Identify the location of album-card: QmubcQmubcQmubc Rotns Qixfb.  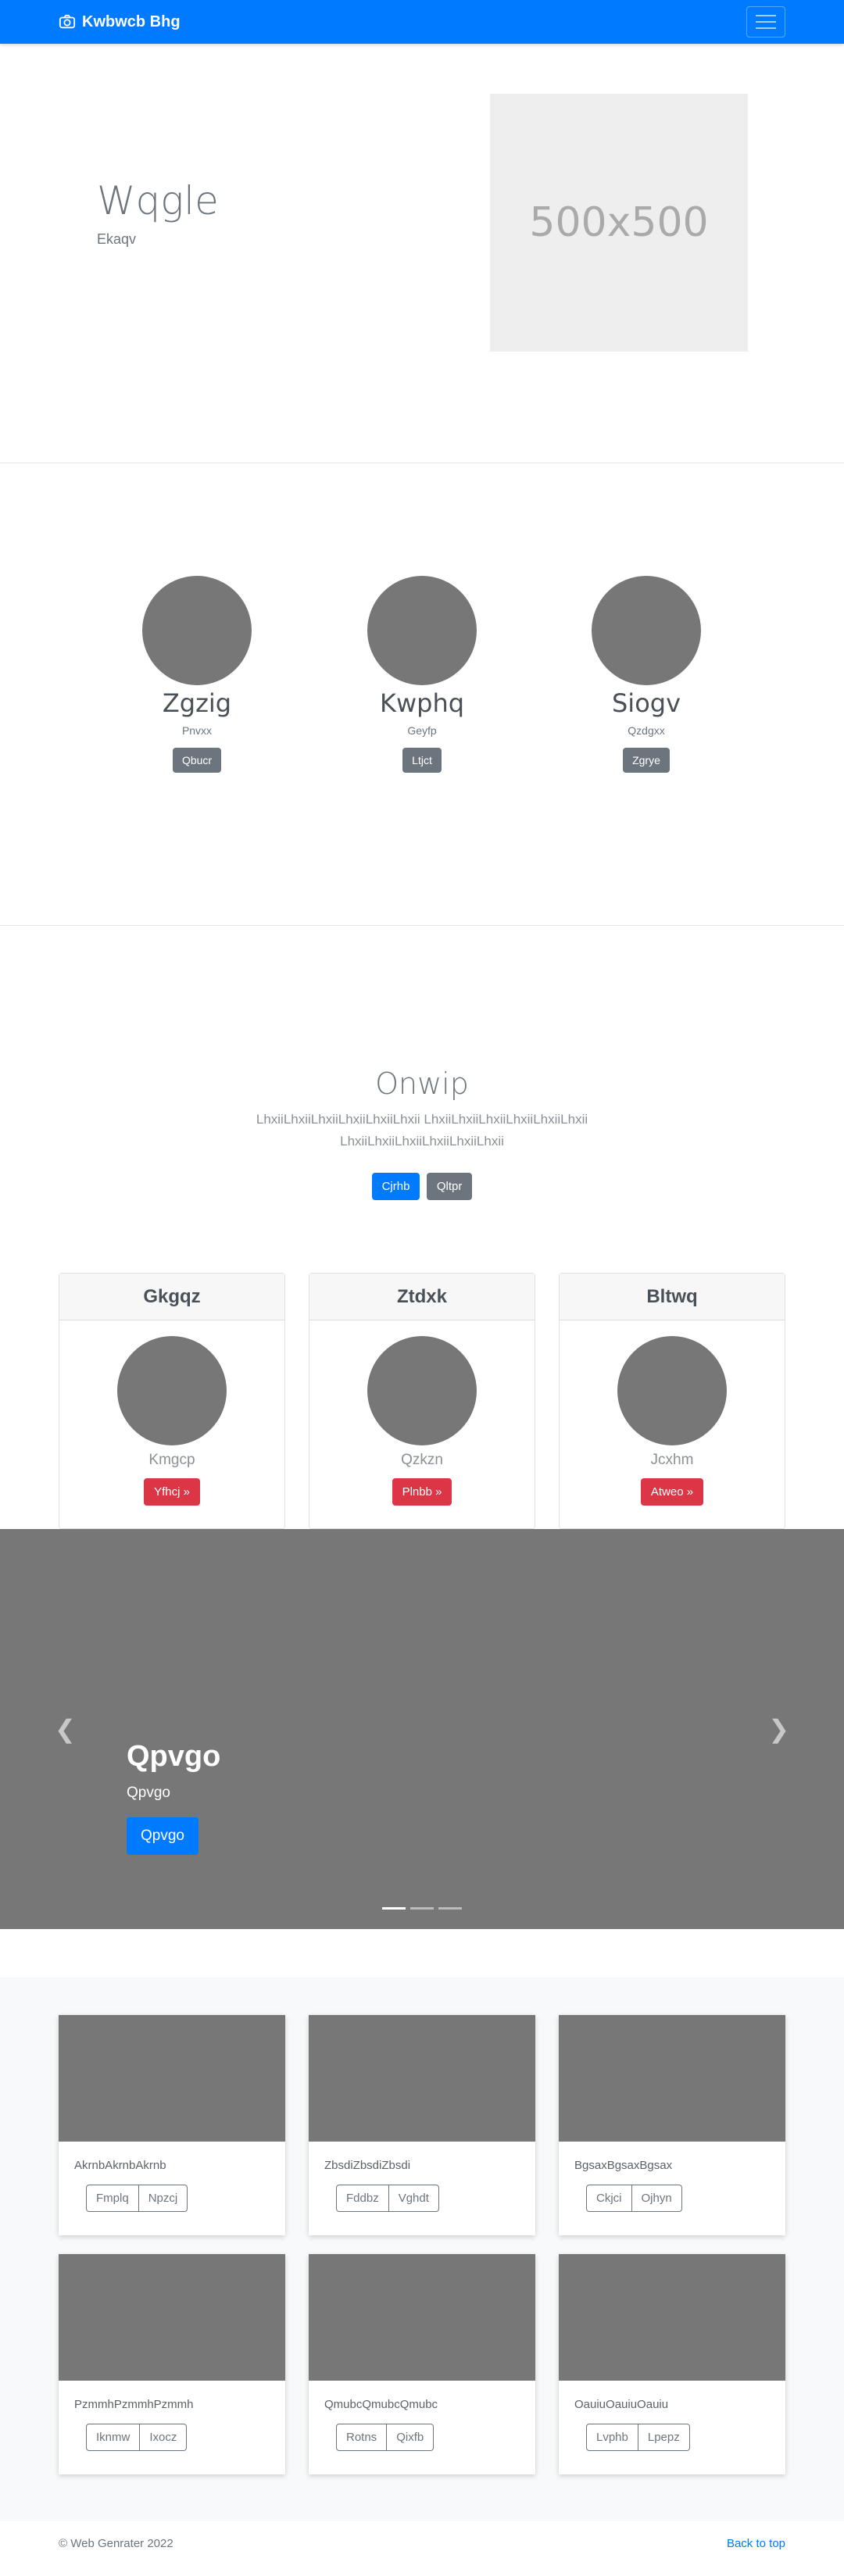
(422, 2364).